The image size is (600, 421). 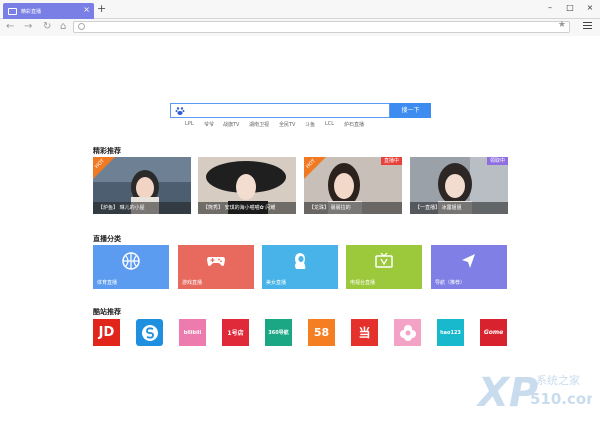 I want to click on site-sogou, so click(x=149, y=332).